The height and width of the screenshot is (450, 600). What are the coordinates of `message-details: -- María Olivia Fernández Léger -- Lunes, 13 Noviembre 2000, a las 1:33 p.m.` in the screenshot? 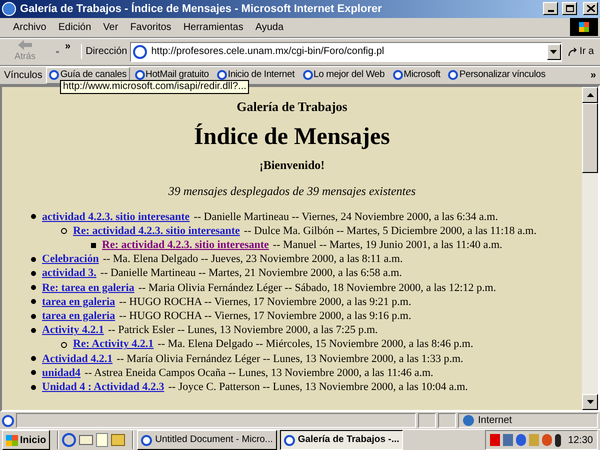 It's located at (290, 359).